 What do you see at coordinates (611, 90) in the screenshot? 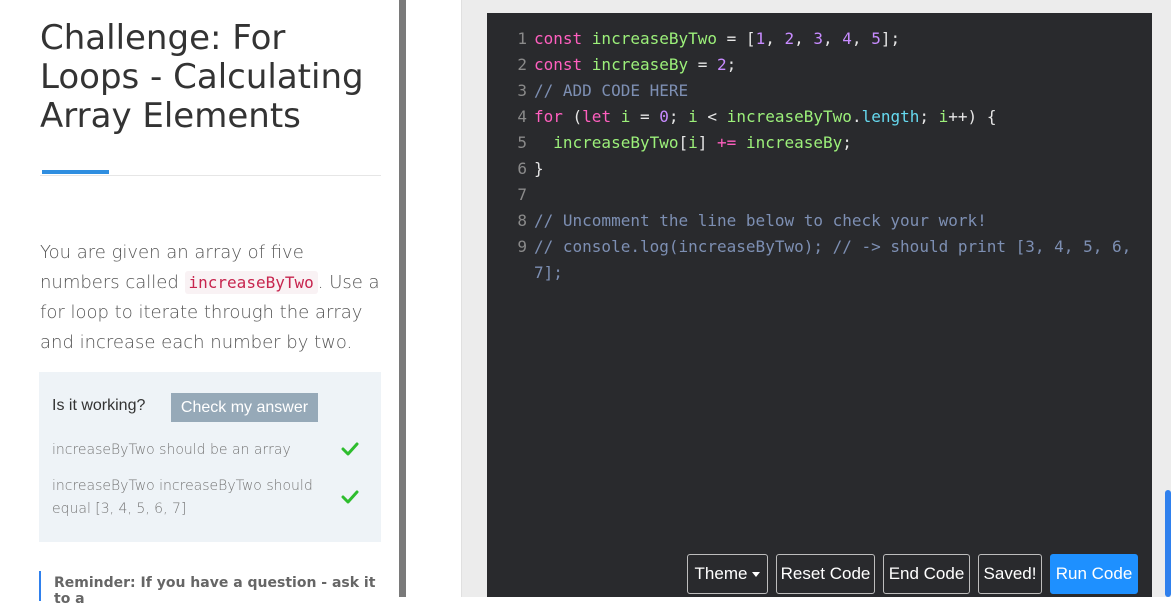
I see `code-token: // ADD CODE HERE` at bounding box center [611, 90].